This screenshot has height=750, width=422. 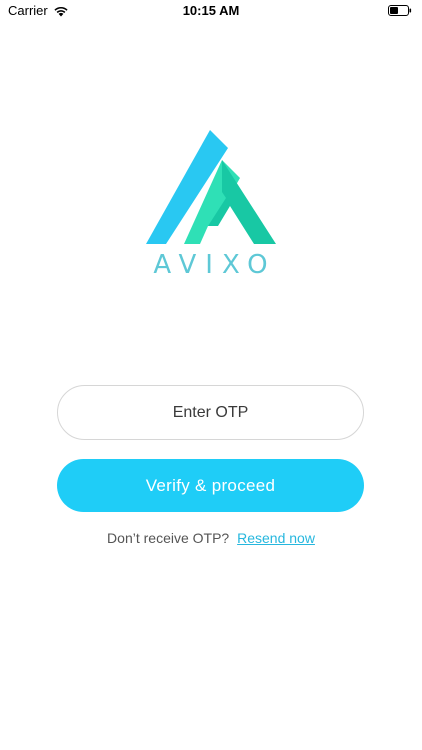 I want to click on resend-row: Don’t receive OTP? Resend now, so click(x=211, y=538).